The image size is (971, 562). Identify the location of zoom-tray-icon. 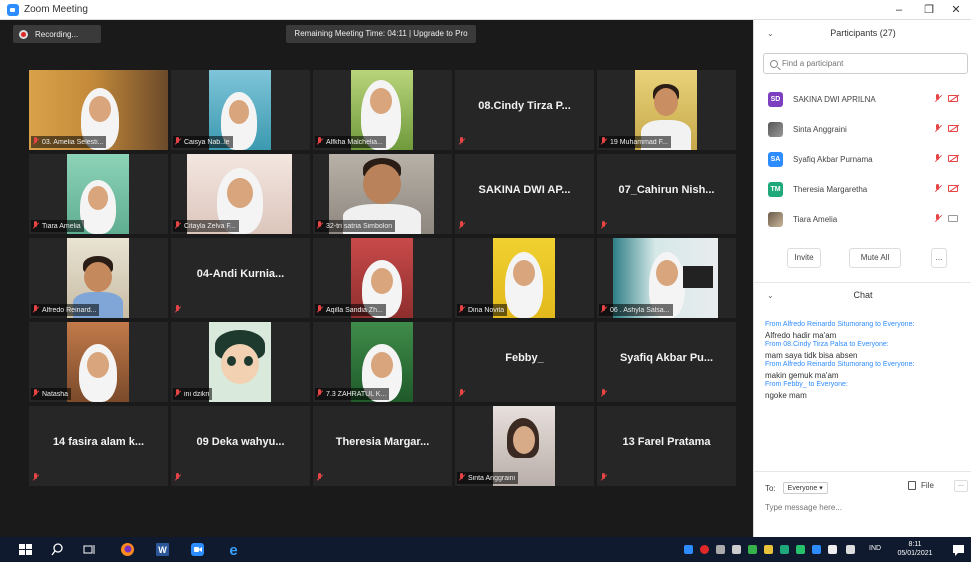
(688, 549).